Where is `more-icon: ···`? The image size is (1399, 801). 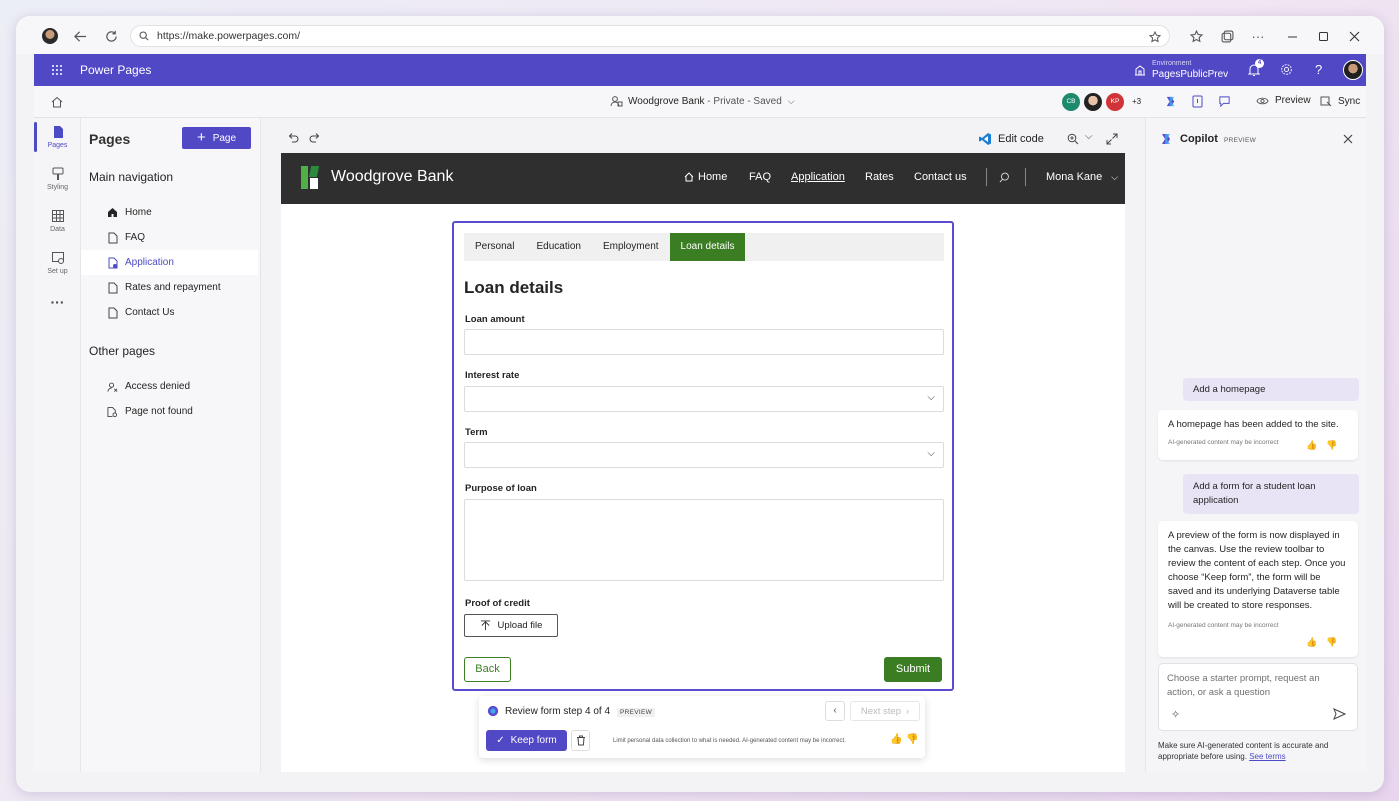
more-icon: ··· is located at coordinates (1258, 36).